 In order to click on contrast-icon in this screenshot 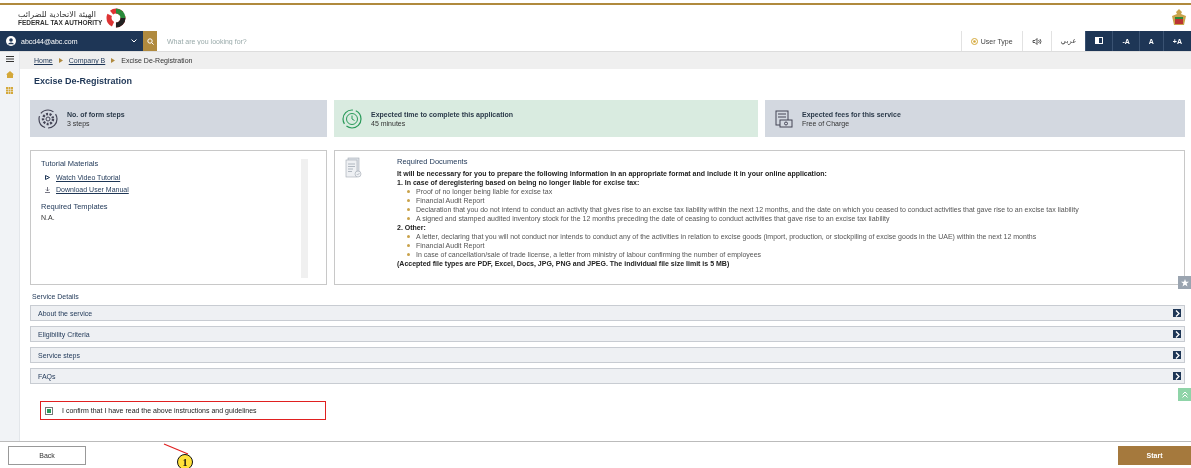, I will do `click(1099, 40)`.